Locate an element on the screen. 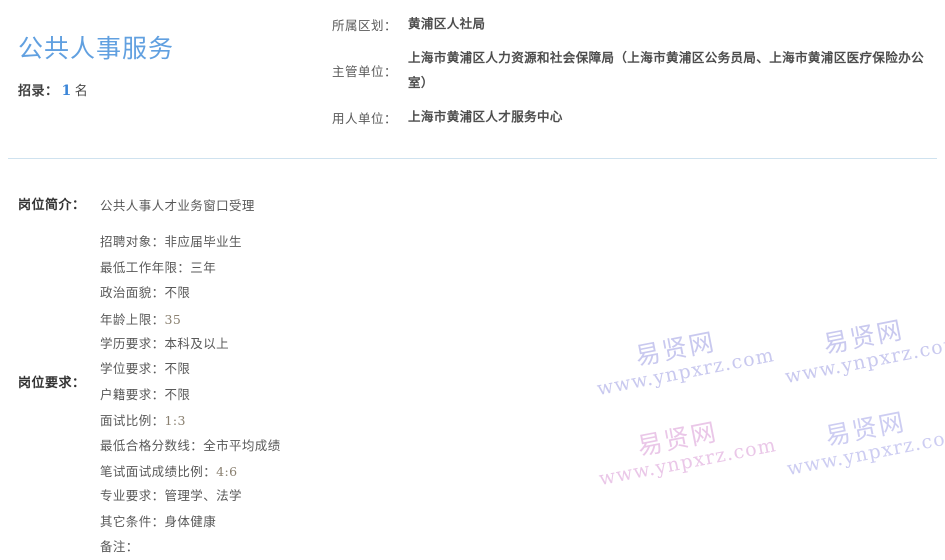  info-row-district: 所属区划： 黄浦区人社局 is located at coordinates (632, 24).